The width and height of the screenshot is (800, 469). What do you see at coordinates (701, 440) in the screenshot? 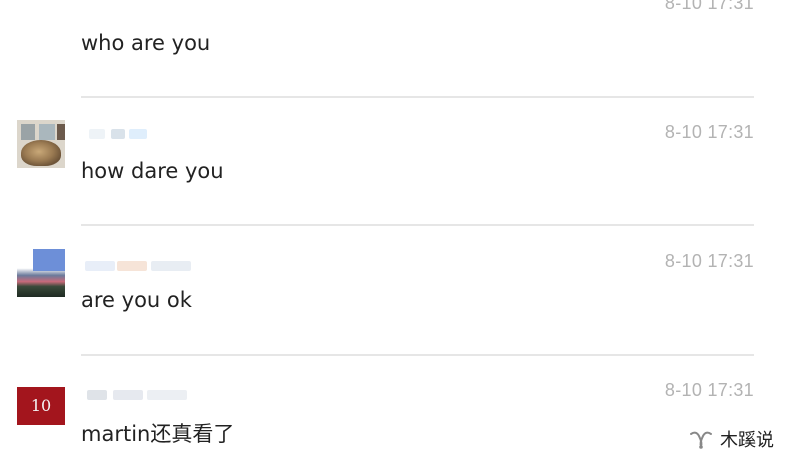
I see `wechat-channel-icon` at bounding box center [701, 440].